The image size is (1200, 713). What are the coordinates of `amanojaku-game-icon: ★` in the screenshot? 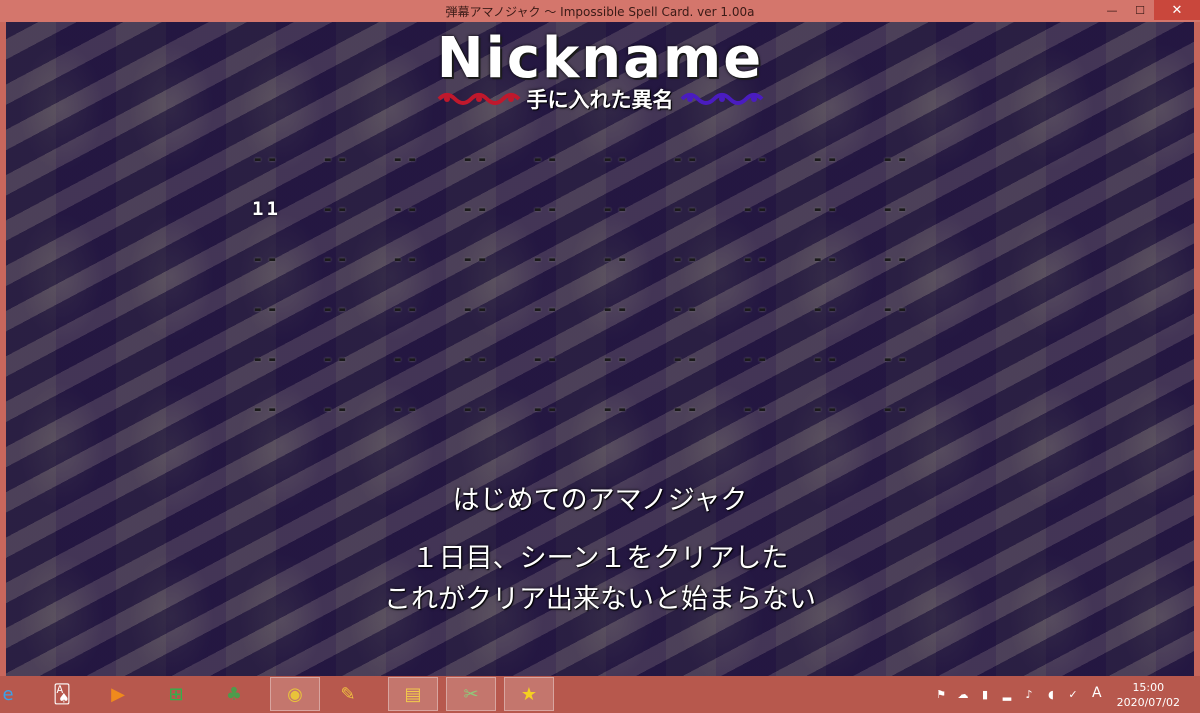 It's located at (529, 694).